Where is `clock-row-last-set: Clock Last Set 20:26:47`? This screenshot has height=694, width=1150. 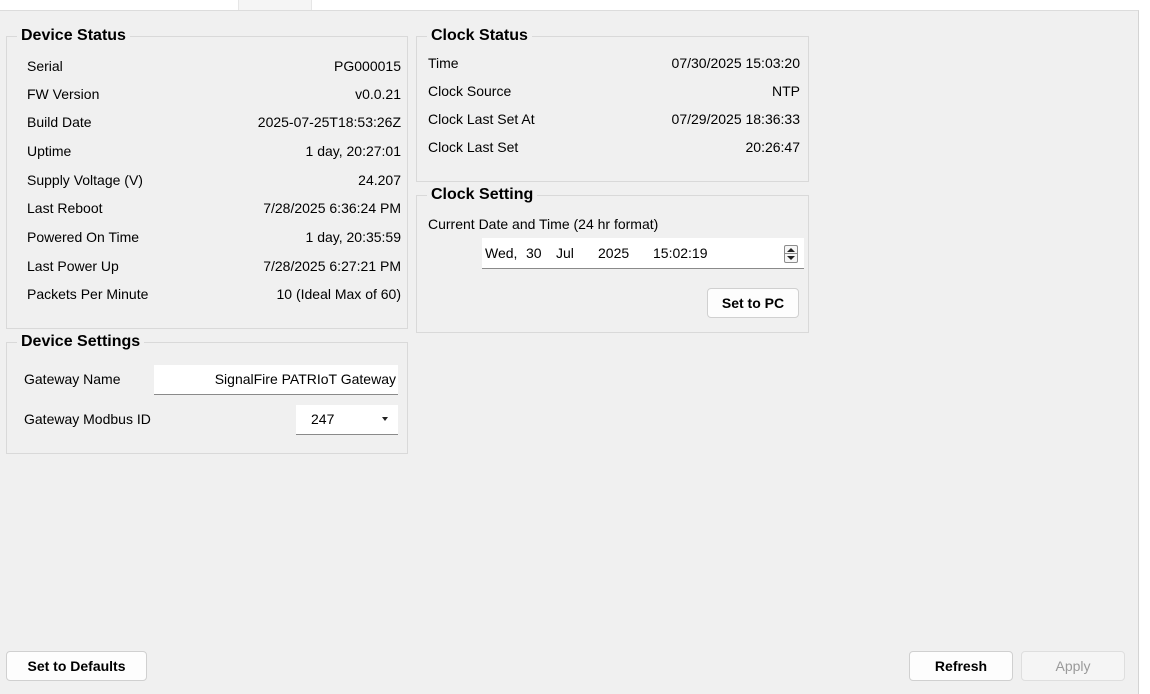
clock-row-last-set: Clock Last Set 20:26:47 is located at coordinates (614, 147).